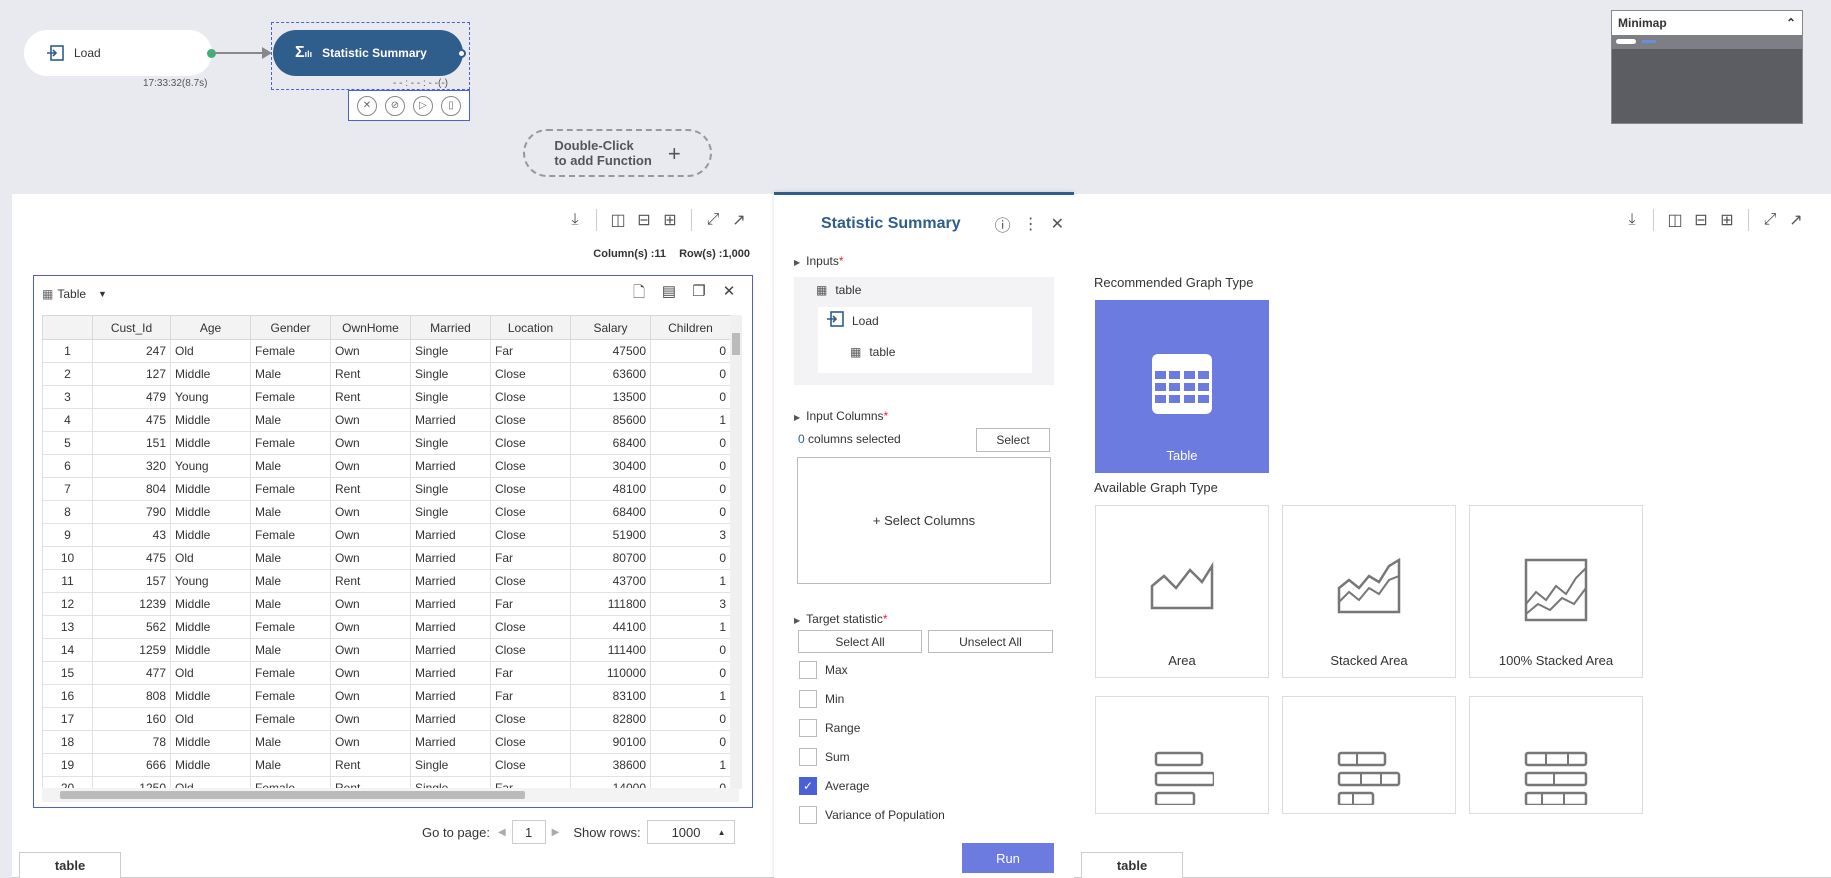 The width and height of the screenshot is (1831, 878). What do you see at coordinates (1369, 755) in the screenshot?
I see `graph-card-stacked-bar` at bounding box center [1369, 755].